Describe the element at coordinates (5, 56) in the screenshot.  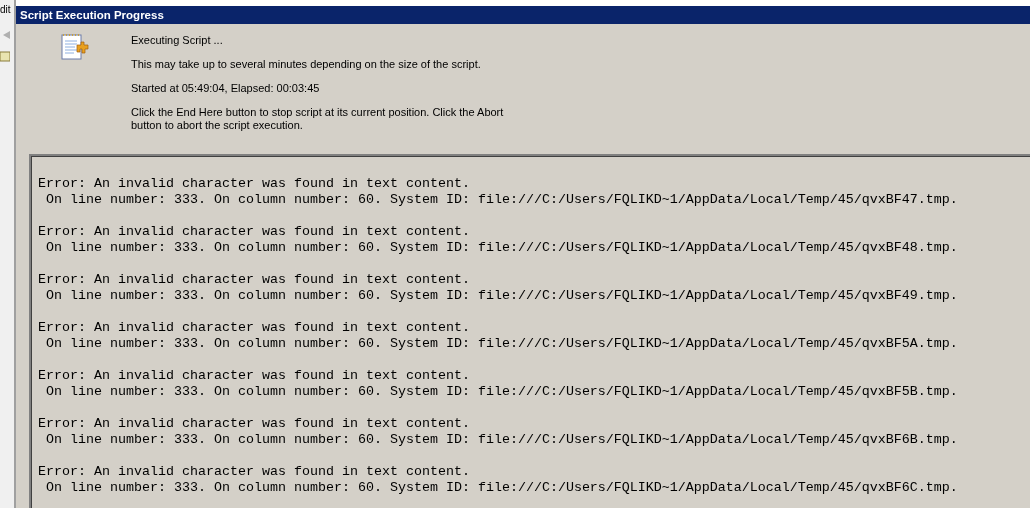
I see `folder-icon` at that location.